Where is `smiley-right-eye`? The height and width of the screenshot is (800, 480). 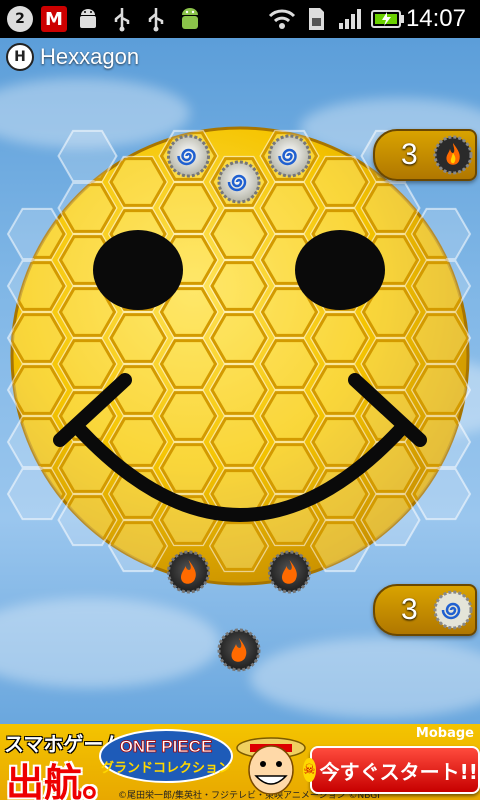
smiley-right-eye is located at coordinates (340, 270).